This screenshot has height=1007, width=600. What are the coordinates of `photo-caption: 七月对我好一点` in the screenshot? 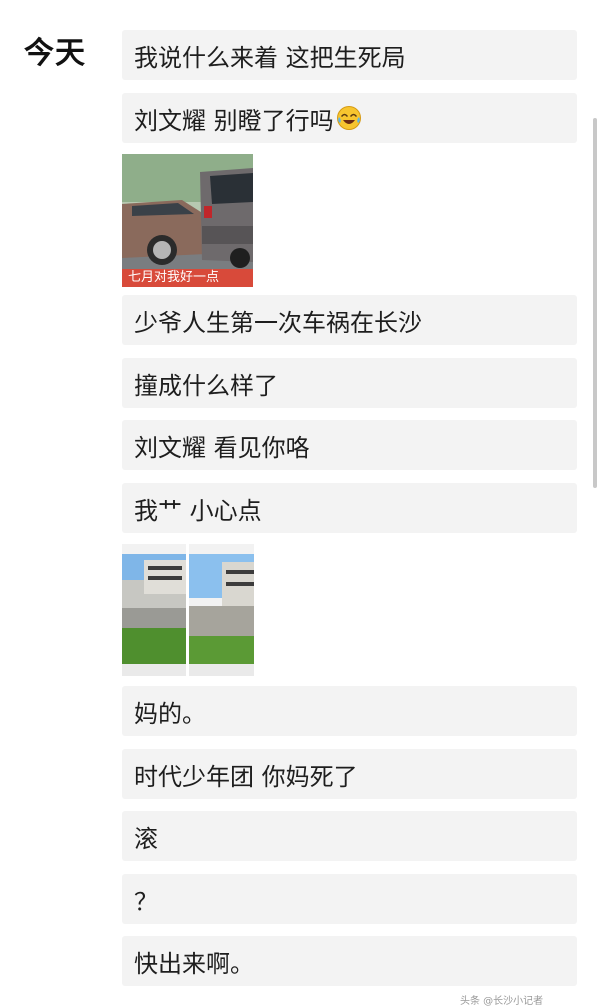 It's located at (187, 278).